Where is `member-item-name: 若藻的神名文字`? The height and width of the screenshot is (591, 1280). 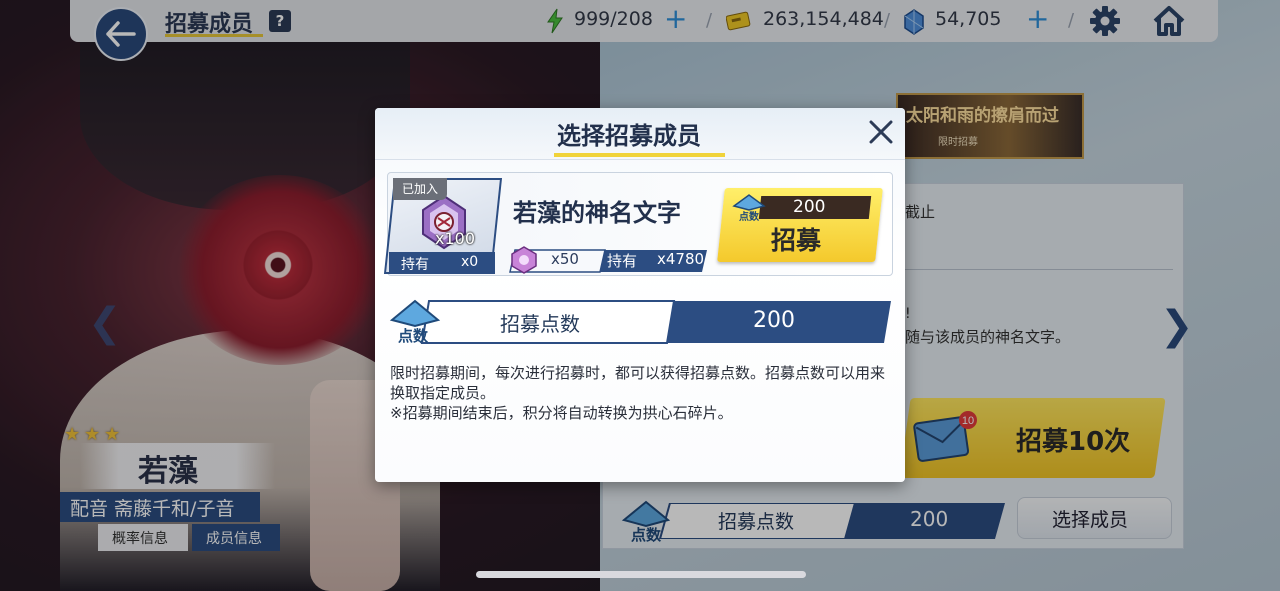
member-item-name: 若藻的神名文字 is located at coordinates (597, 213).